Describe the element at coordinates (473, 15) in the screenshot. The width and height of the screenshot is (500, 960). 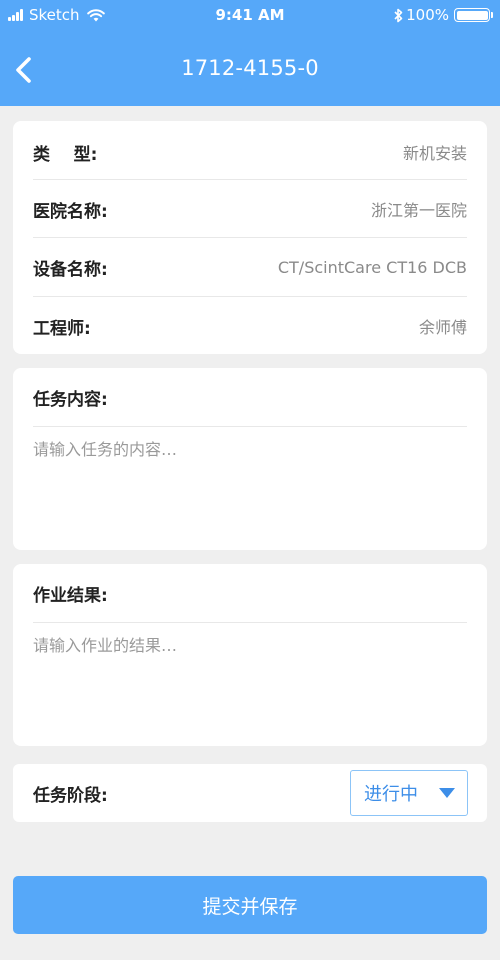
I see `battery-icon` at that location.